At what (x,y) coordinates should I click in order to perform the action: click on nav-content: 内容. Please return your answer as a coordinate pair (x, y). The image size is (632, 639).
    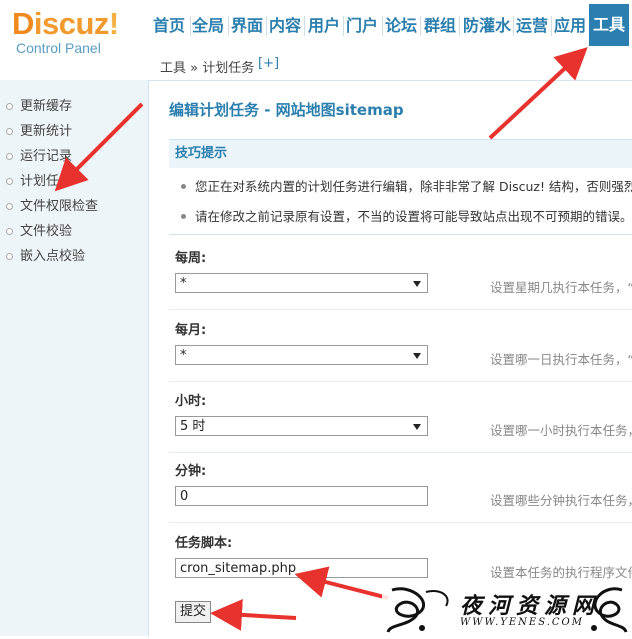
    Looking at the image, I should click on (285, 26).